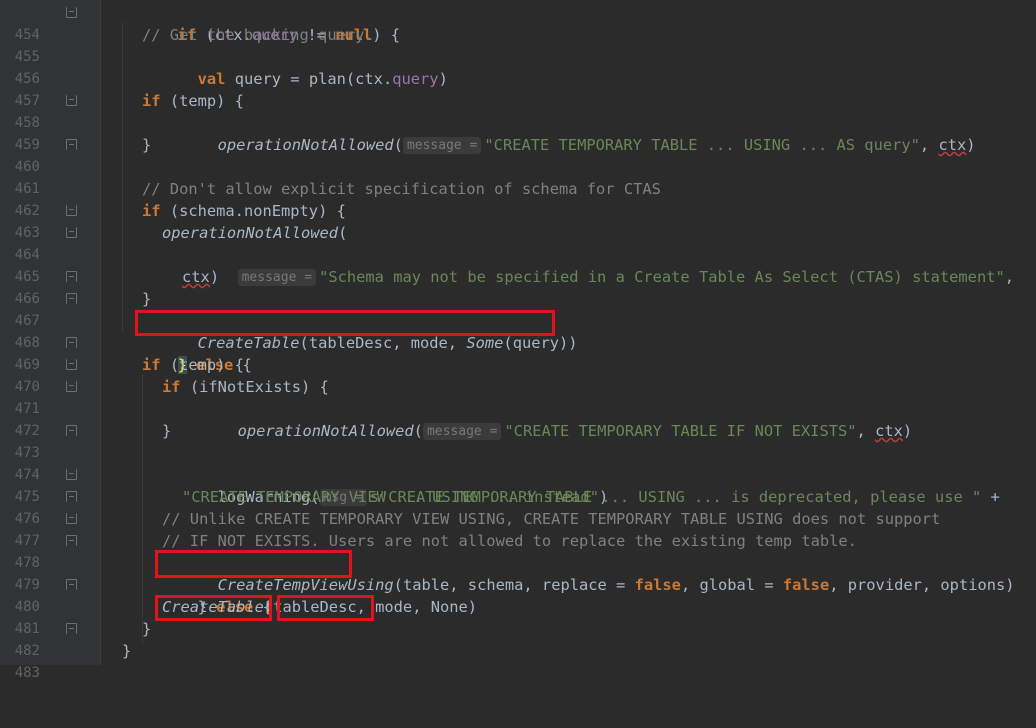 Image resolution: width=1036 pixels, height=728 pixels. What do you see at coordinates (129, 111) in the screenshot?
I see `code-line-458: 458 if (temp) {` at bounding box center [129, 111].